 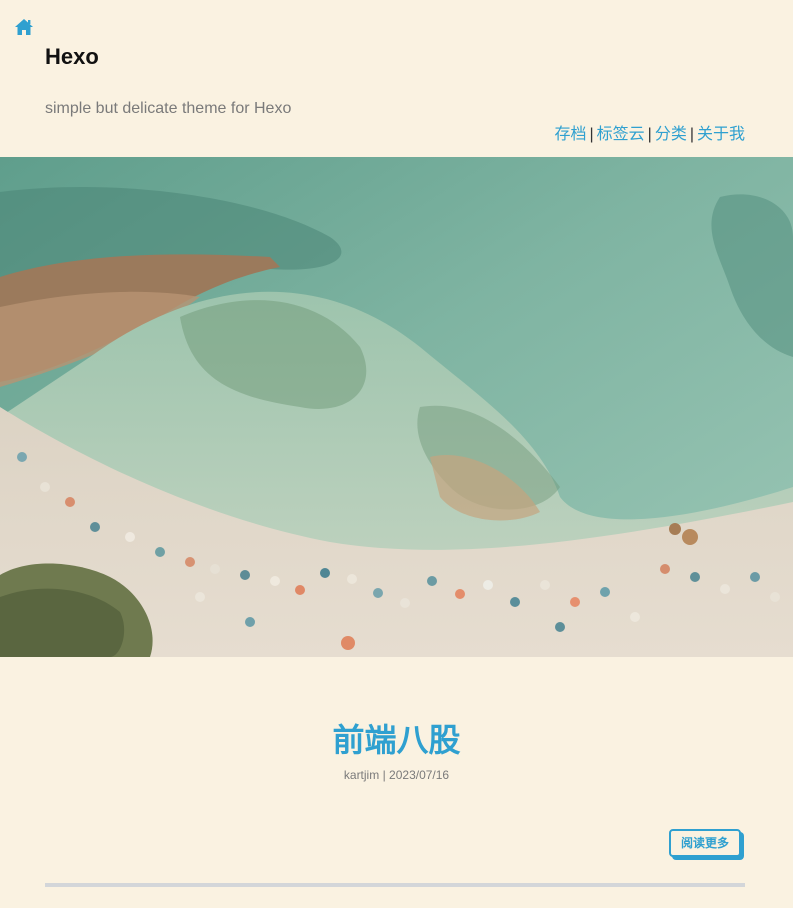 I want to click on home-icon, so click(x=24, y=27).